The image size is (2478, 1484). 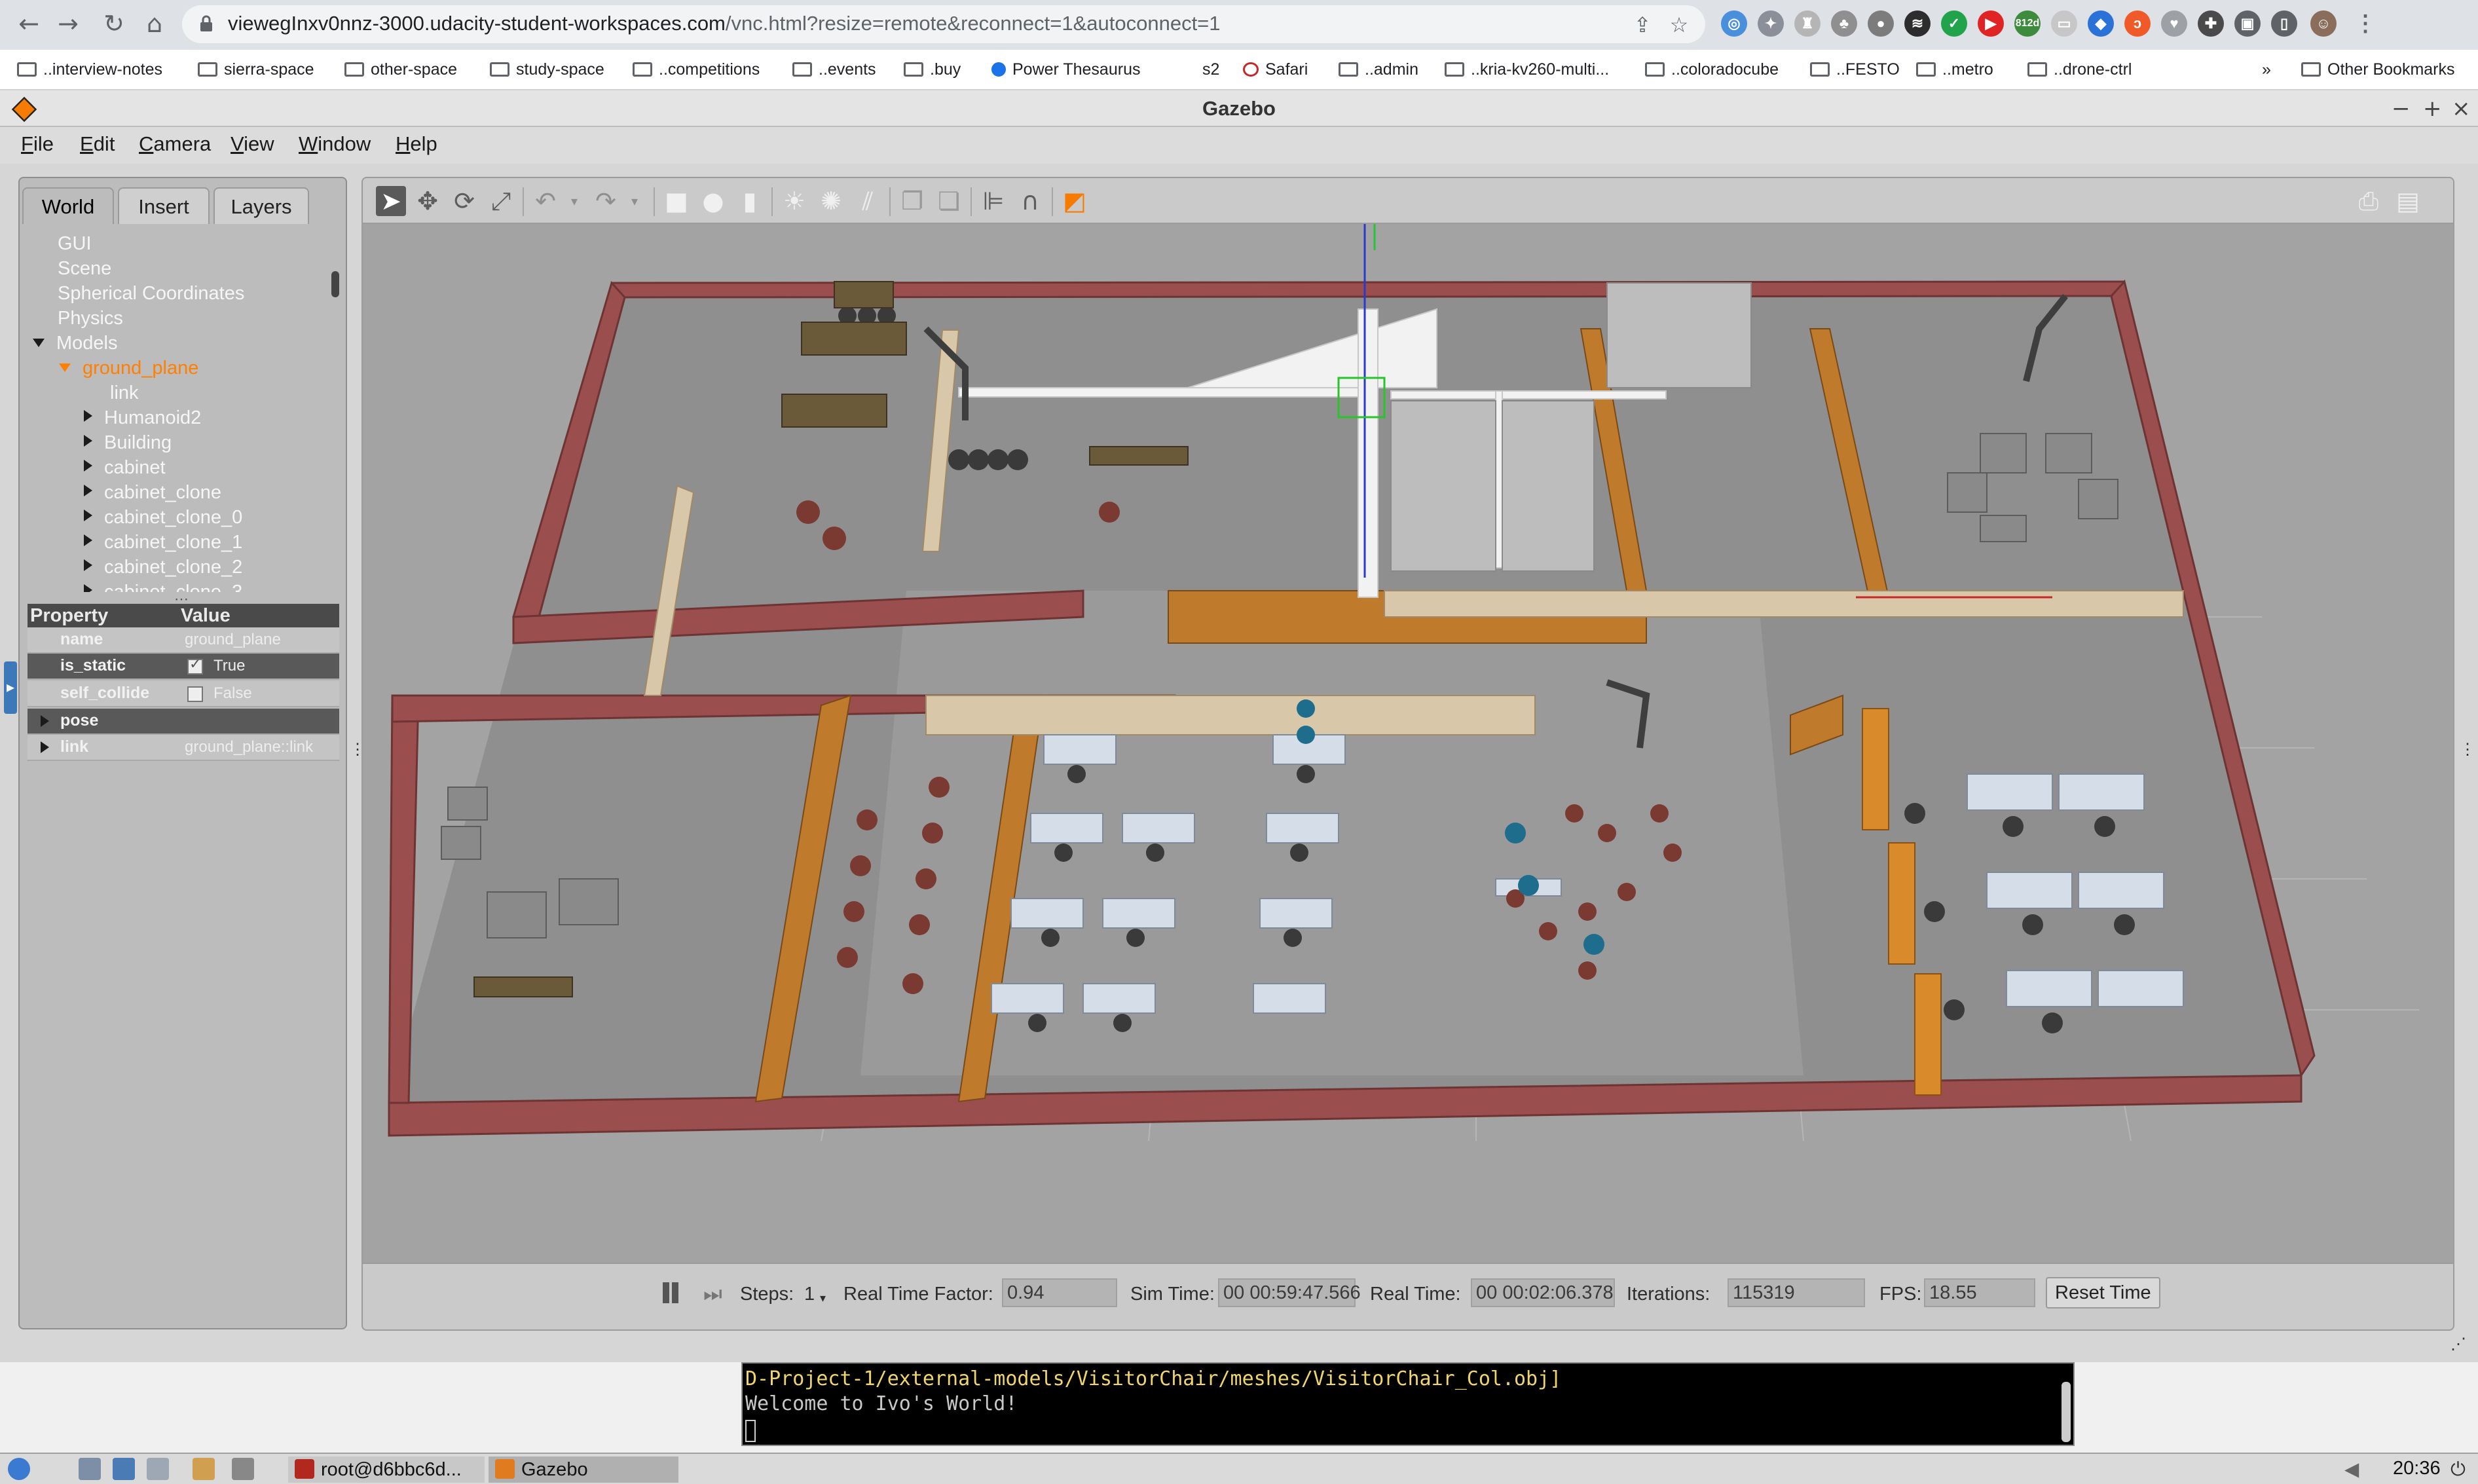 What do you see at coordinates (124, 1469) in the screenshot?
I see `browser-launcher-icon` at bounding box center [124, 1469].